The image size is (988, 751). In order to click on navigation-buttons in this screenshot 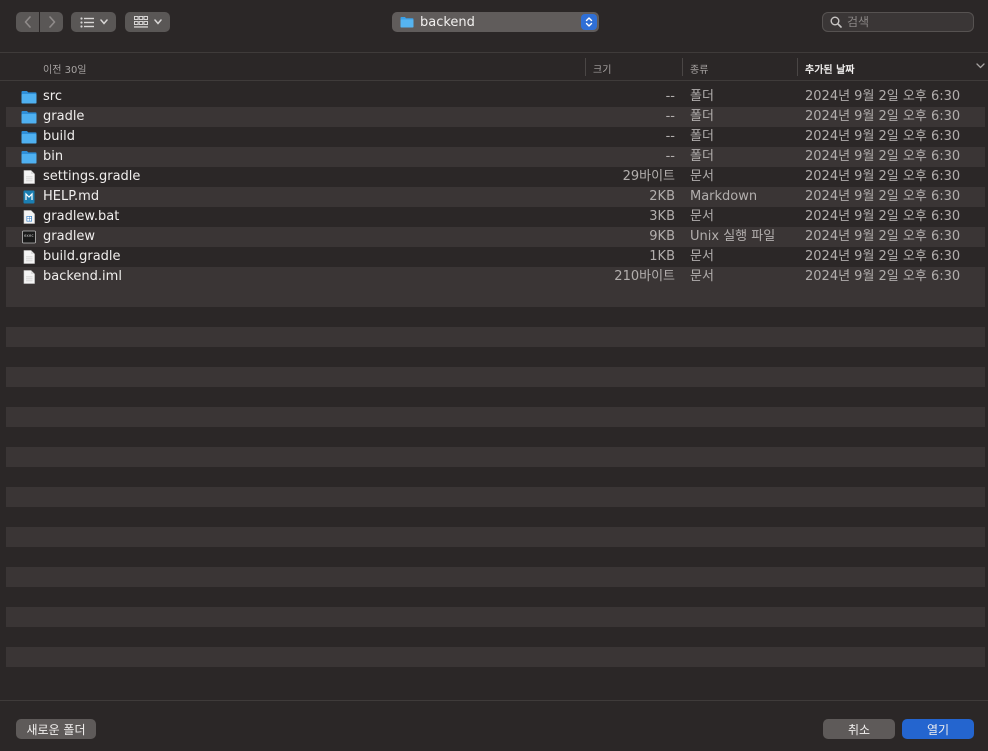, I will do `click(39, 22)`.